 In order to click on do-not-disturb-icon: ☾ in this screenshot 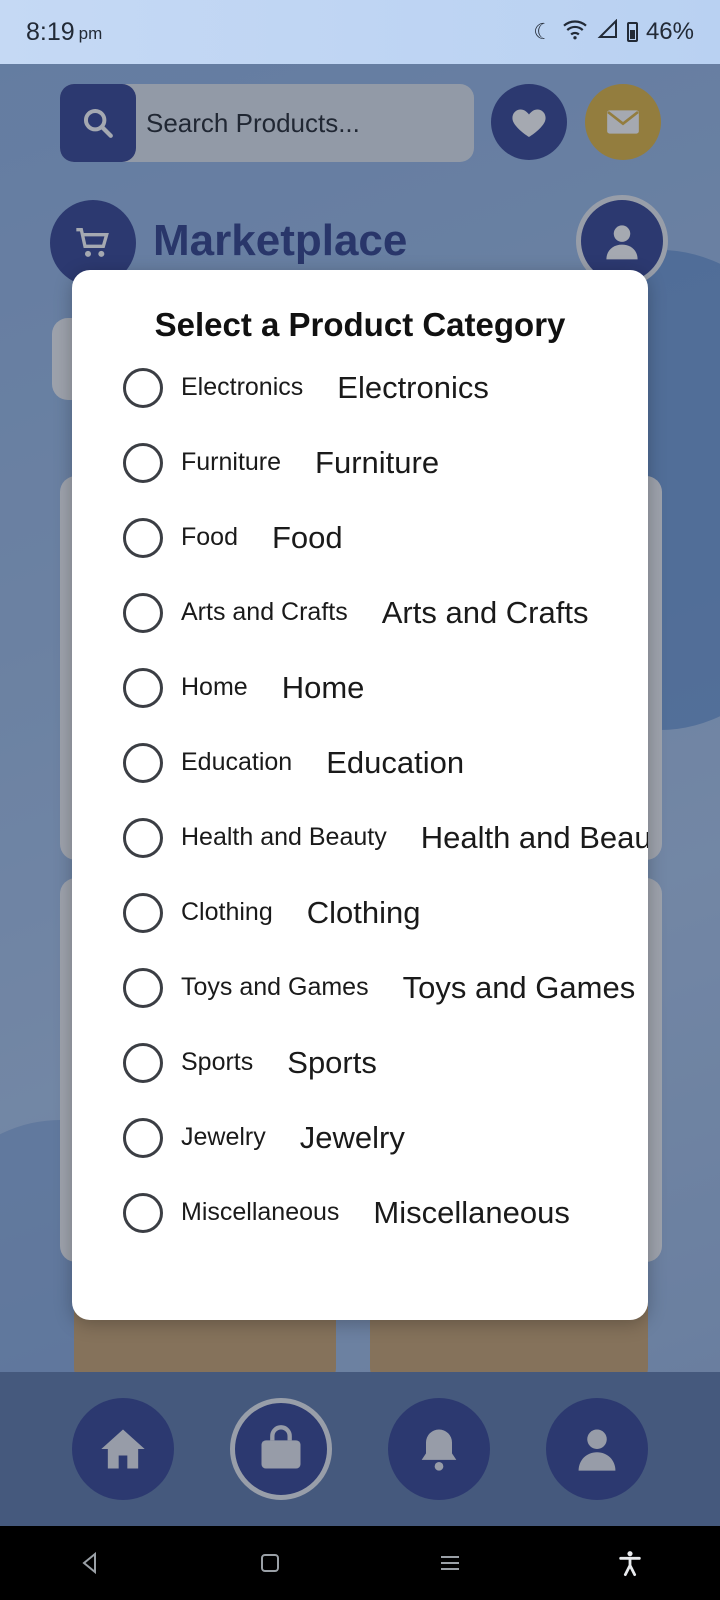, I will do `click(543, 31)`.